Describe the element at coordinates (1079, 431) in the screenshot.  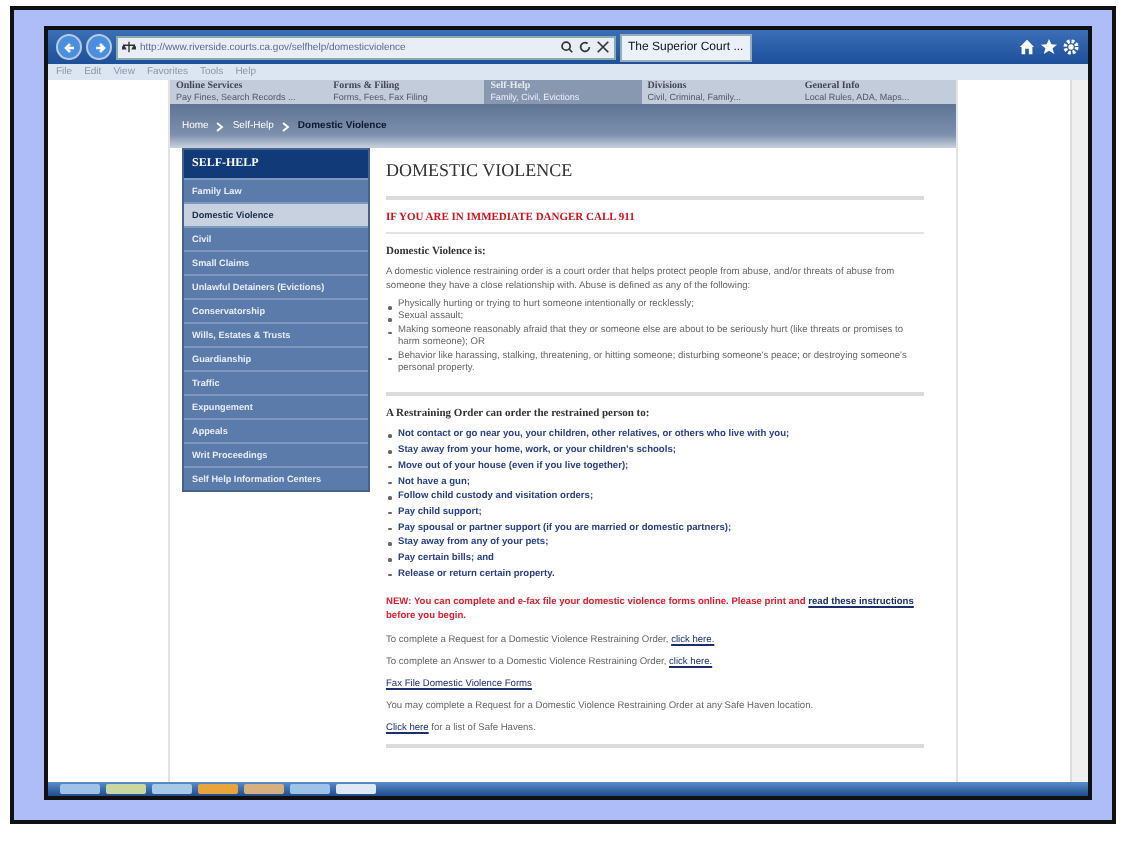
I see `scrollbar` at that location.